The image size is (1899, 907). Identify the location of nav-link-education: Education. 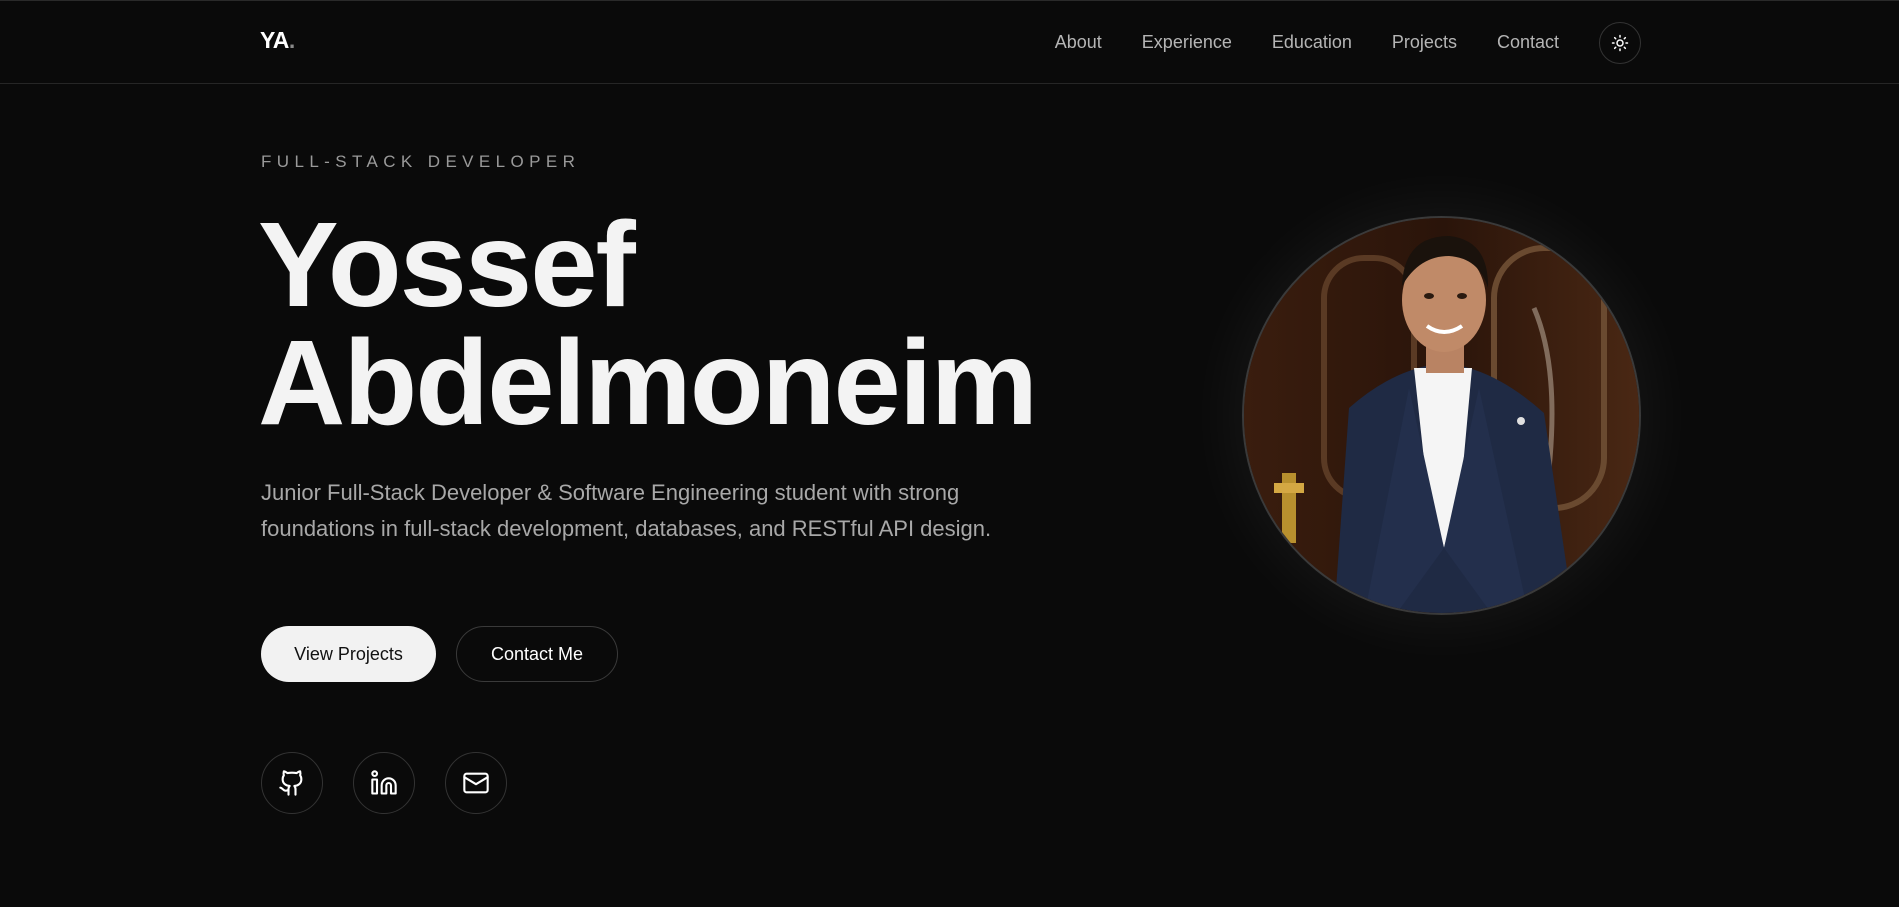
(1312, 42).